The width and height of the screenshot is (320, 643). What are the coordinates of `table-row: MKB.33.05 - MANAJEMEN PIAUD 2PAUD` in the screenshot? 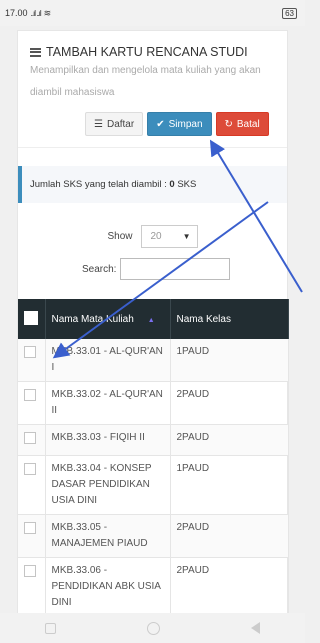 It's located at (153, 536).